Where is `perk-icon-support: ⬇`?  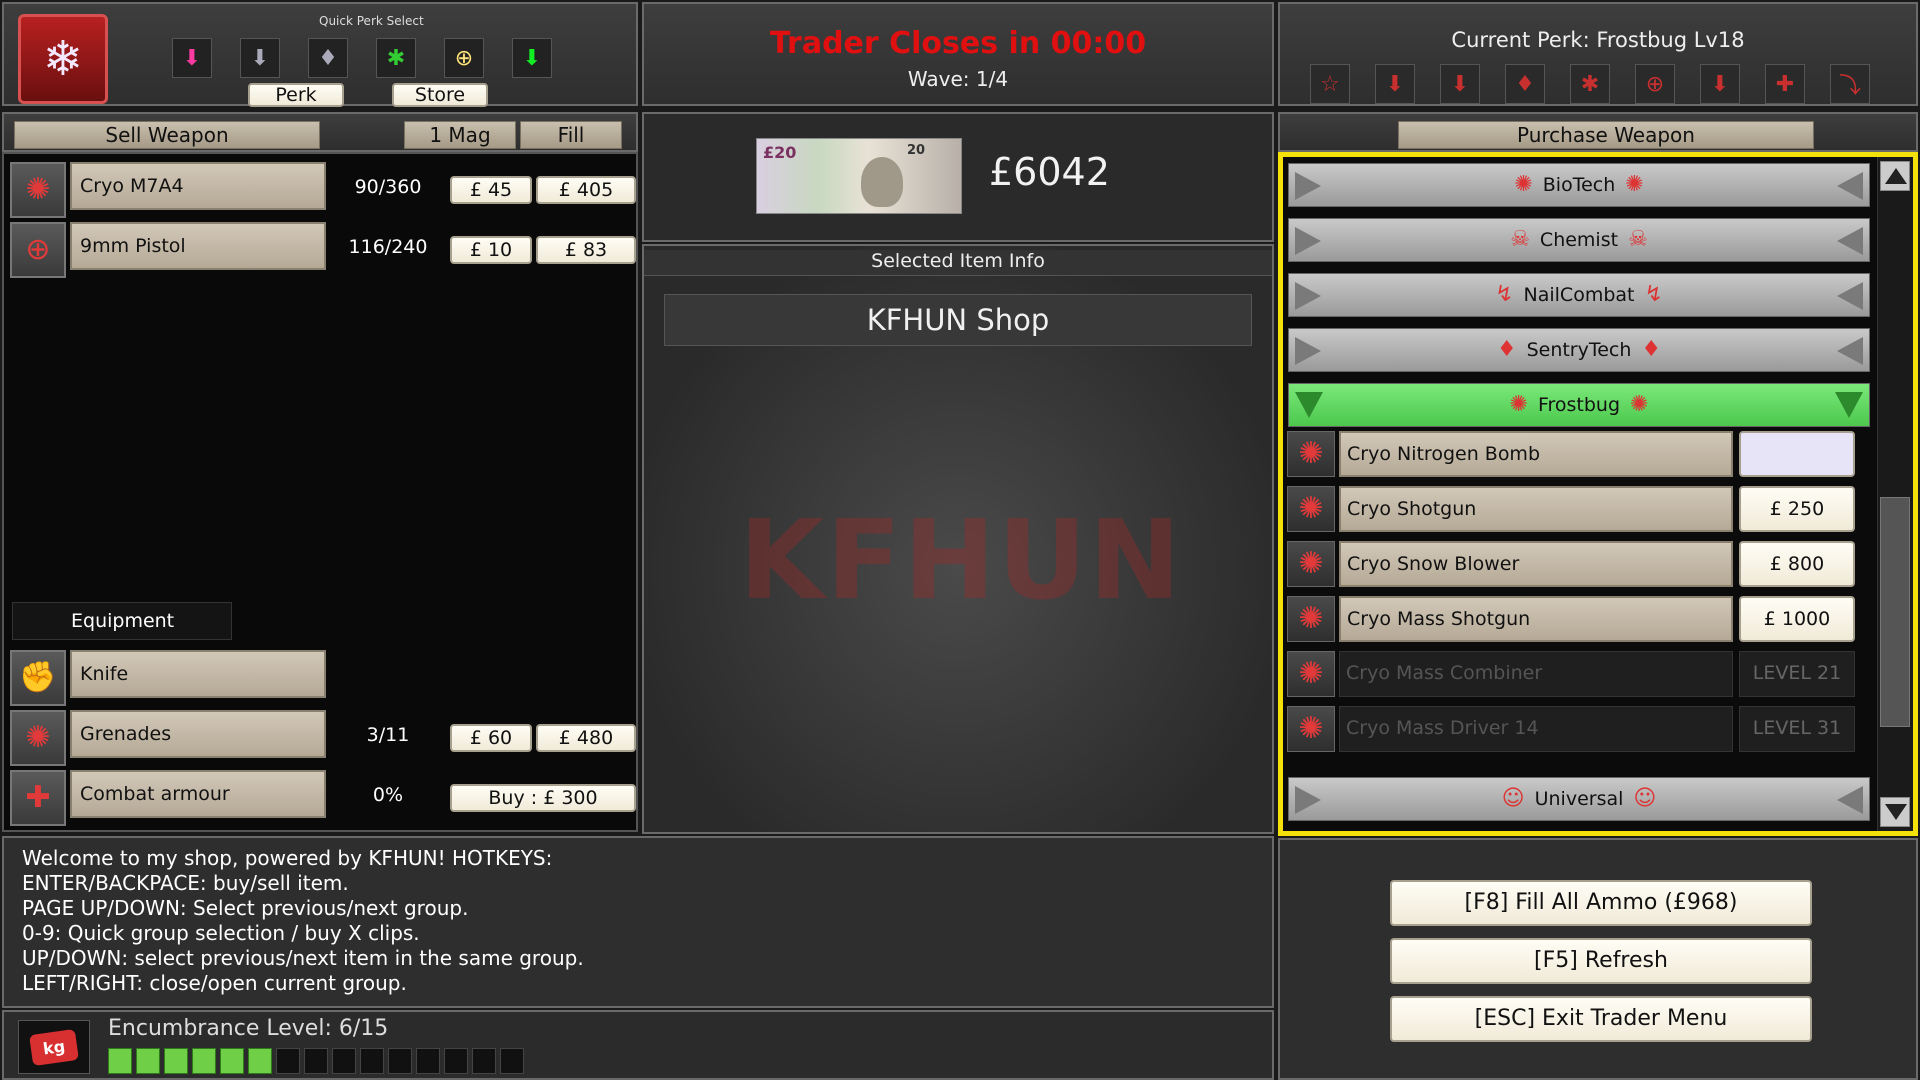
perk-icon-support: ⬇ is located at coordinates (260, 58).